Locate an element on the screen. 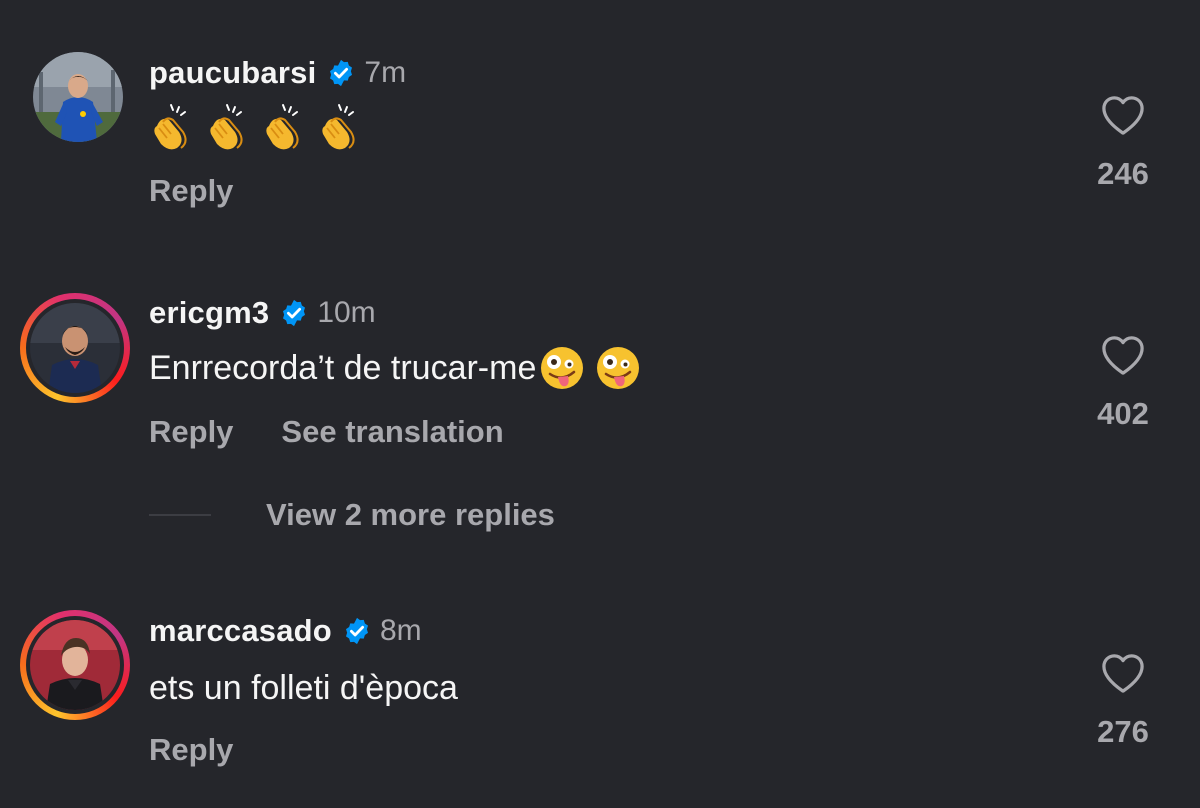 The height and width of the screenshot is (808, 1200). comment-header: marccasado 8m is located at coordinates (285, 631).